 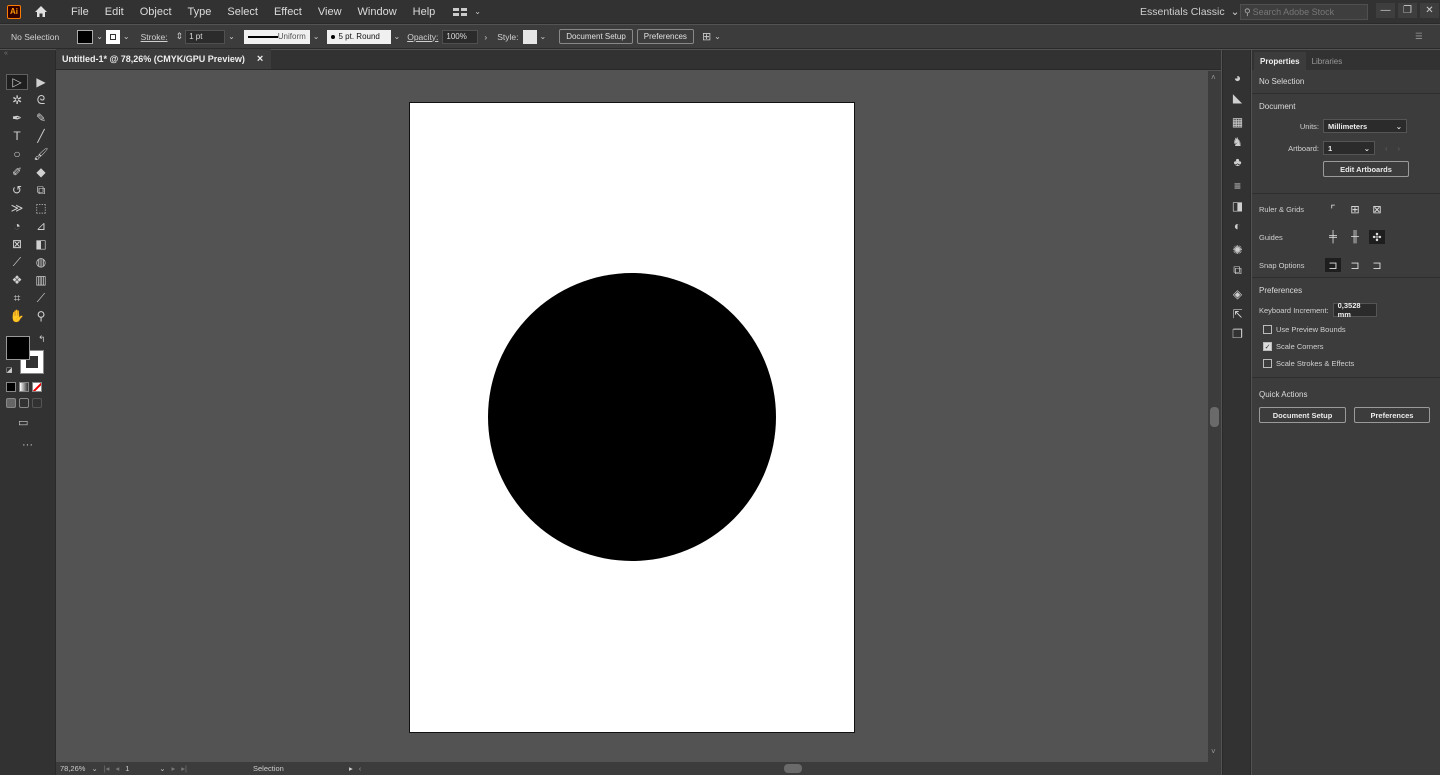 I want to click on preferences-button: Preferences, so click(x=665, y=36).